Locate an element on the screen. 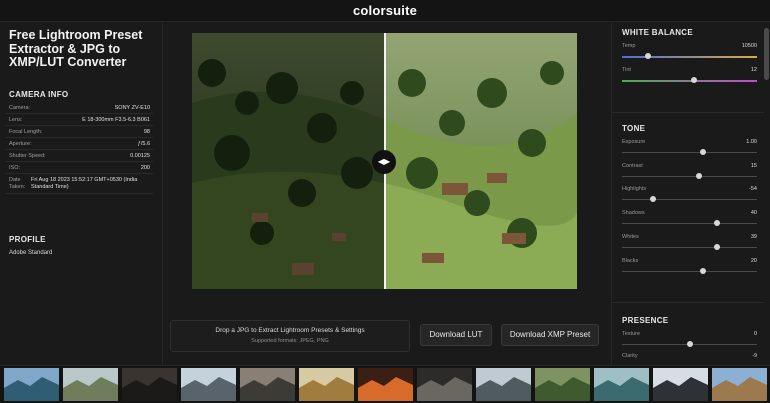 This screenshot has height=403, width=770. lens-value: E 18-300mm F3.5-6.3 B061 is located at coordinates (116, 120).